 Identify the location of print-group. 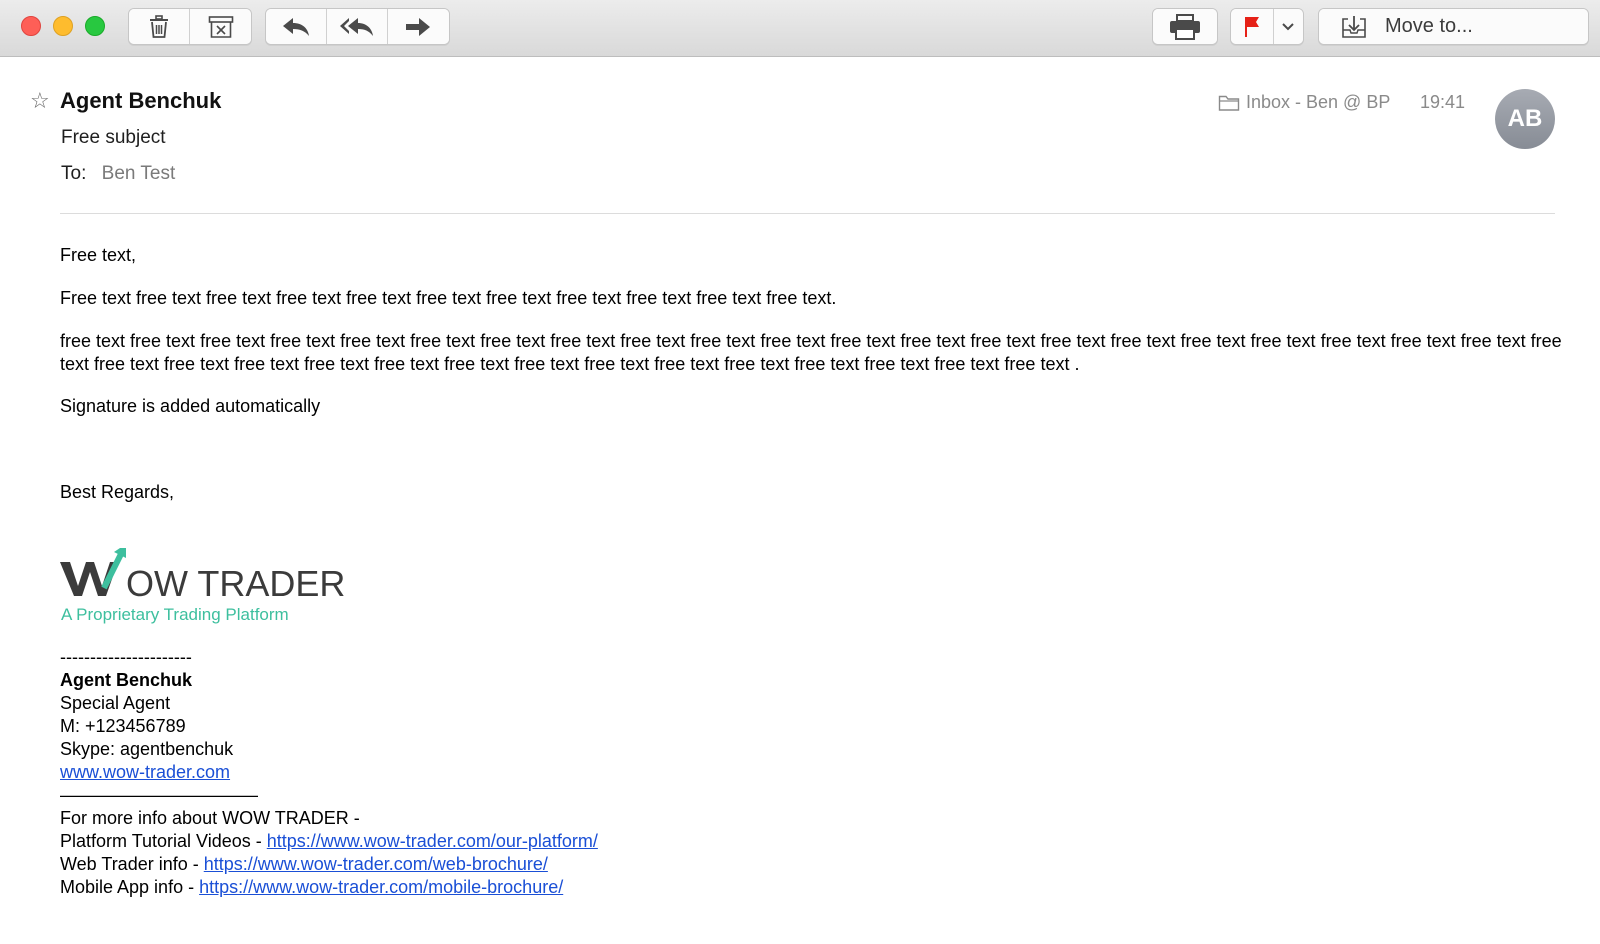
(1185, 26).